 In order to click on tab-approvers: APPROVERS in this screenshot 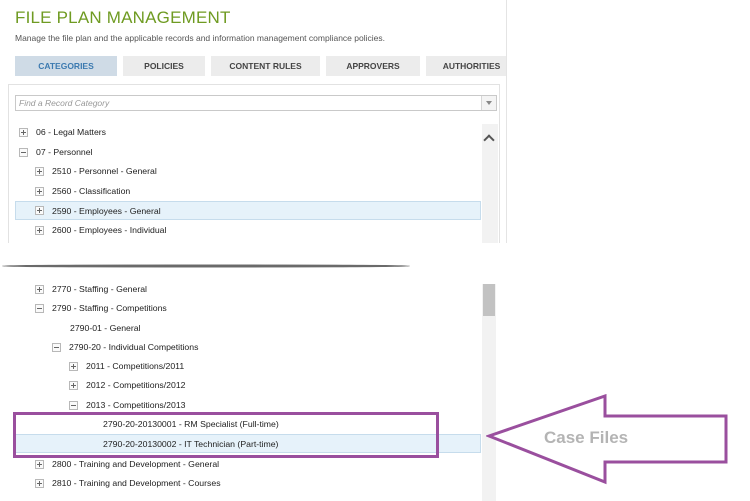, I will do `click(373, 66)`.